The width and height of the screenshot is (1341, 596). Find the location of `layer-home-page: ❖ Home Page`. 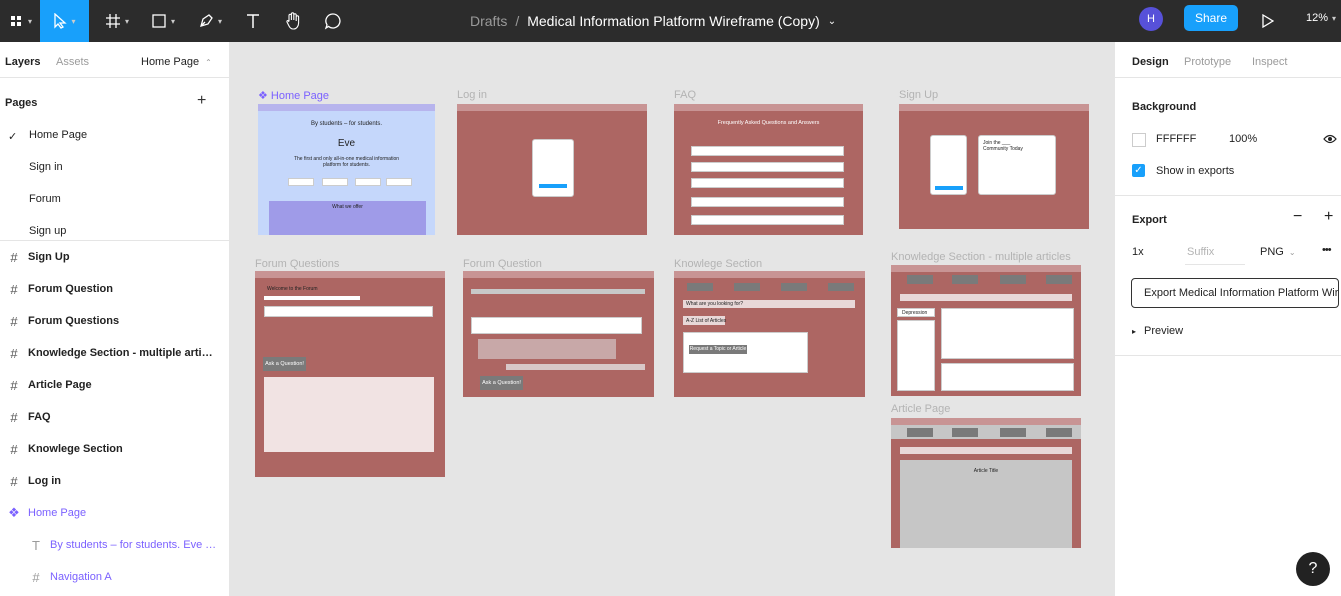

layer-home-page: ❖ Home Page is located at coordinates (114, 513).